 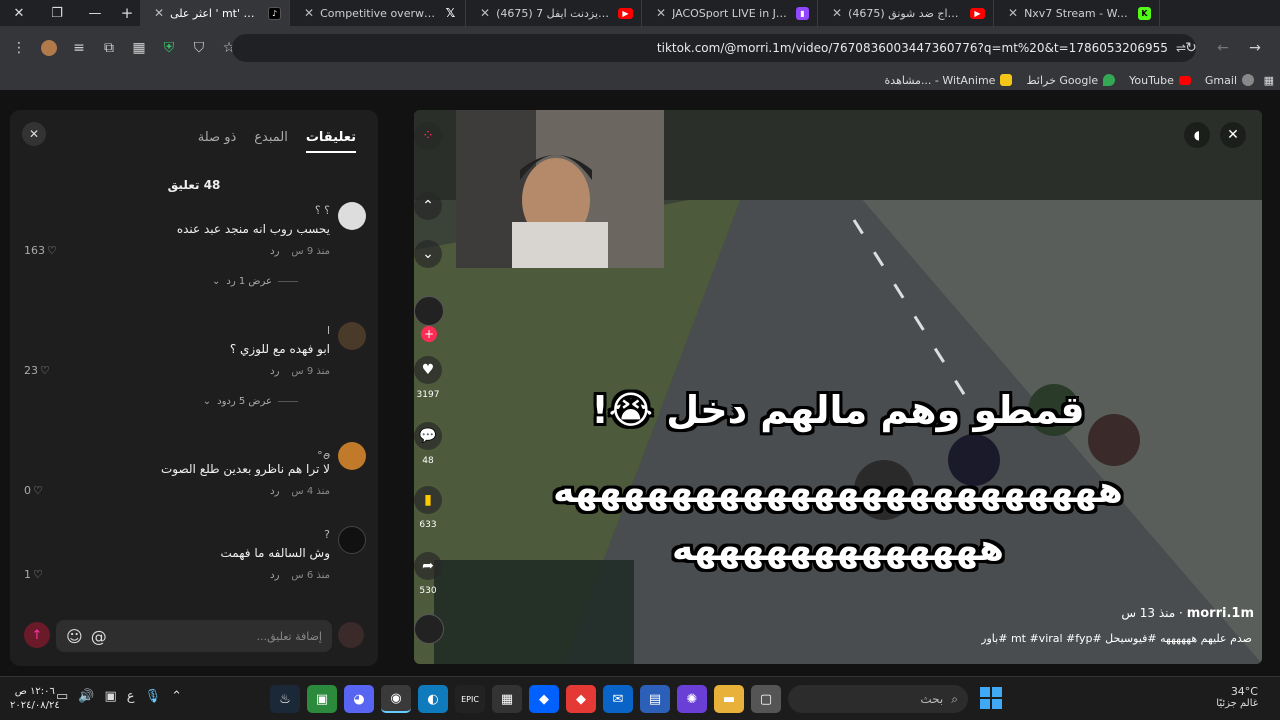 What do you see at coordinates (766, 699) in the screenshot?
I see `app-window-icon: ▢` at bounding box center [766, 699].